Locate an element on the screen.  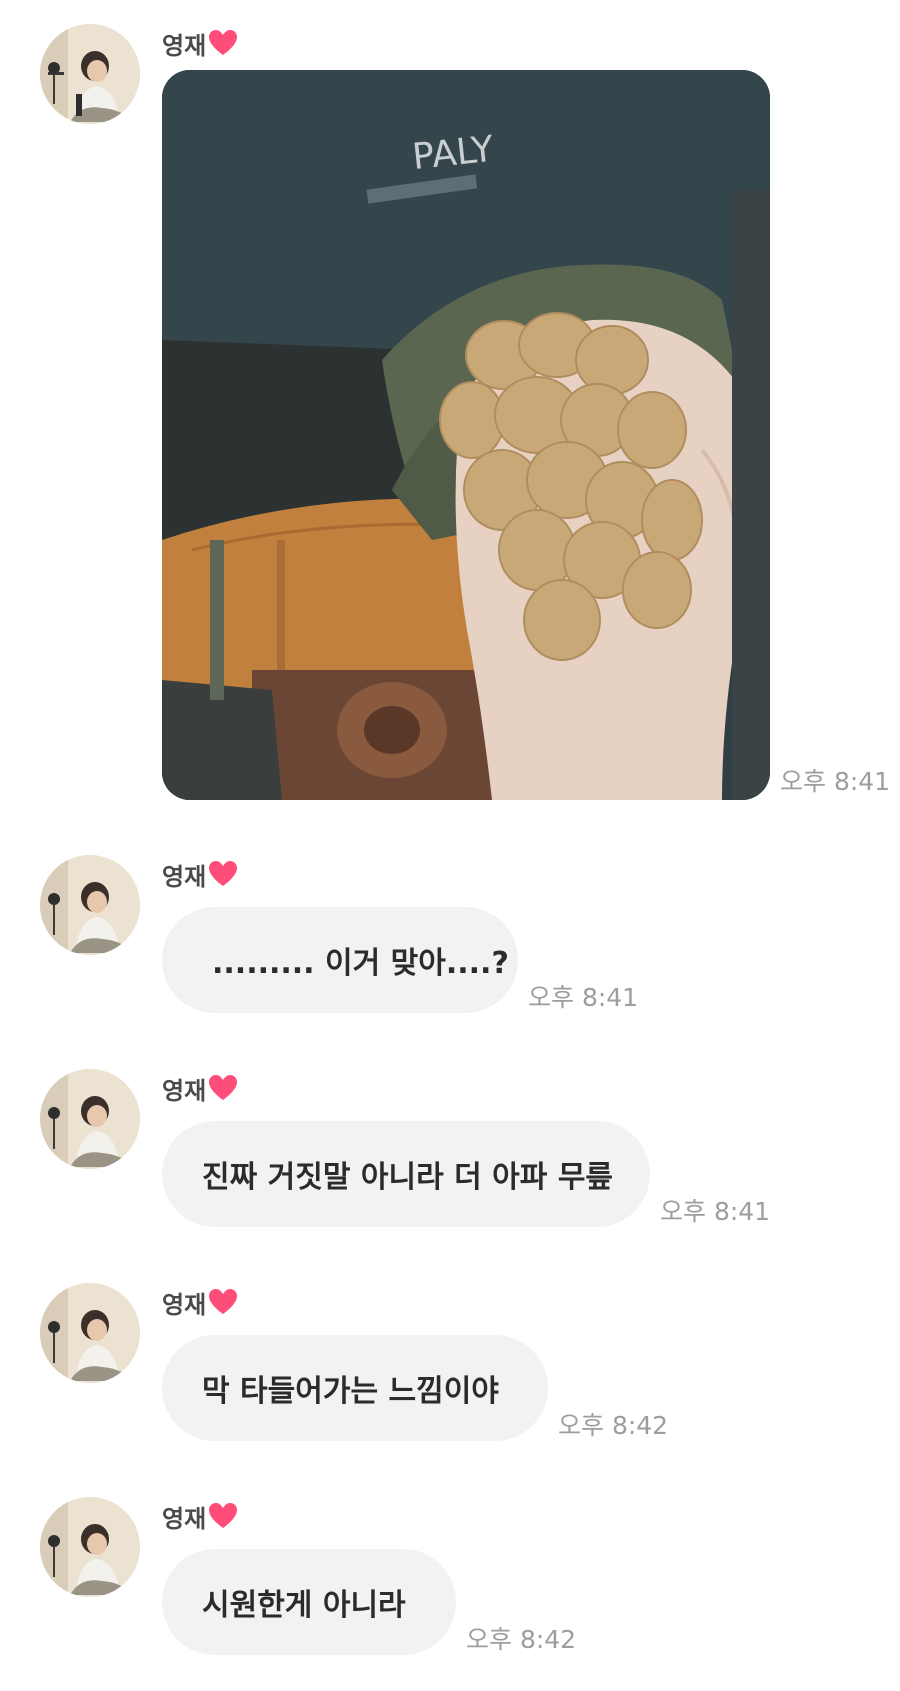
message-bubble: 막 타들어가는 느낌이야 is located at coordinates (355, 1388).